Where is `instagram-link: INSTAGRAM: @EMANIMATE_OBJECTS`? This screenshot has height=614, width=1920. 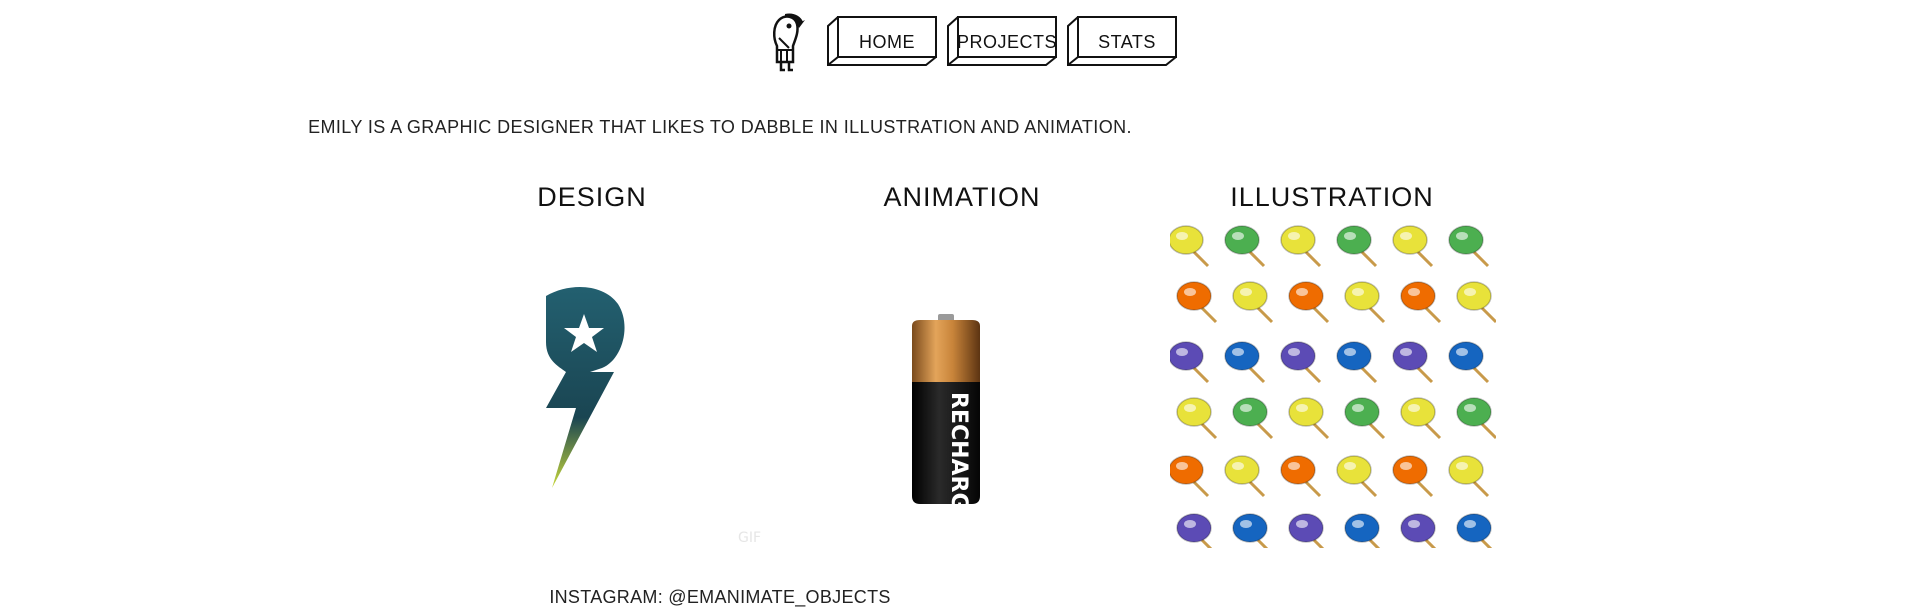
instagram-link: INSTAGRAM: @EMANIMATE_OBJECTS is located at coordinates (720, 597).